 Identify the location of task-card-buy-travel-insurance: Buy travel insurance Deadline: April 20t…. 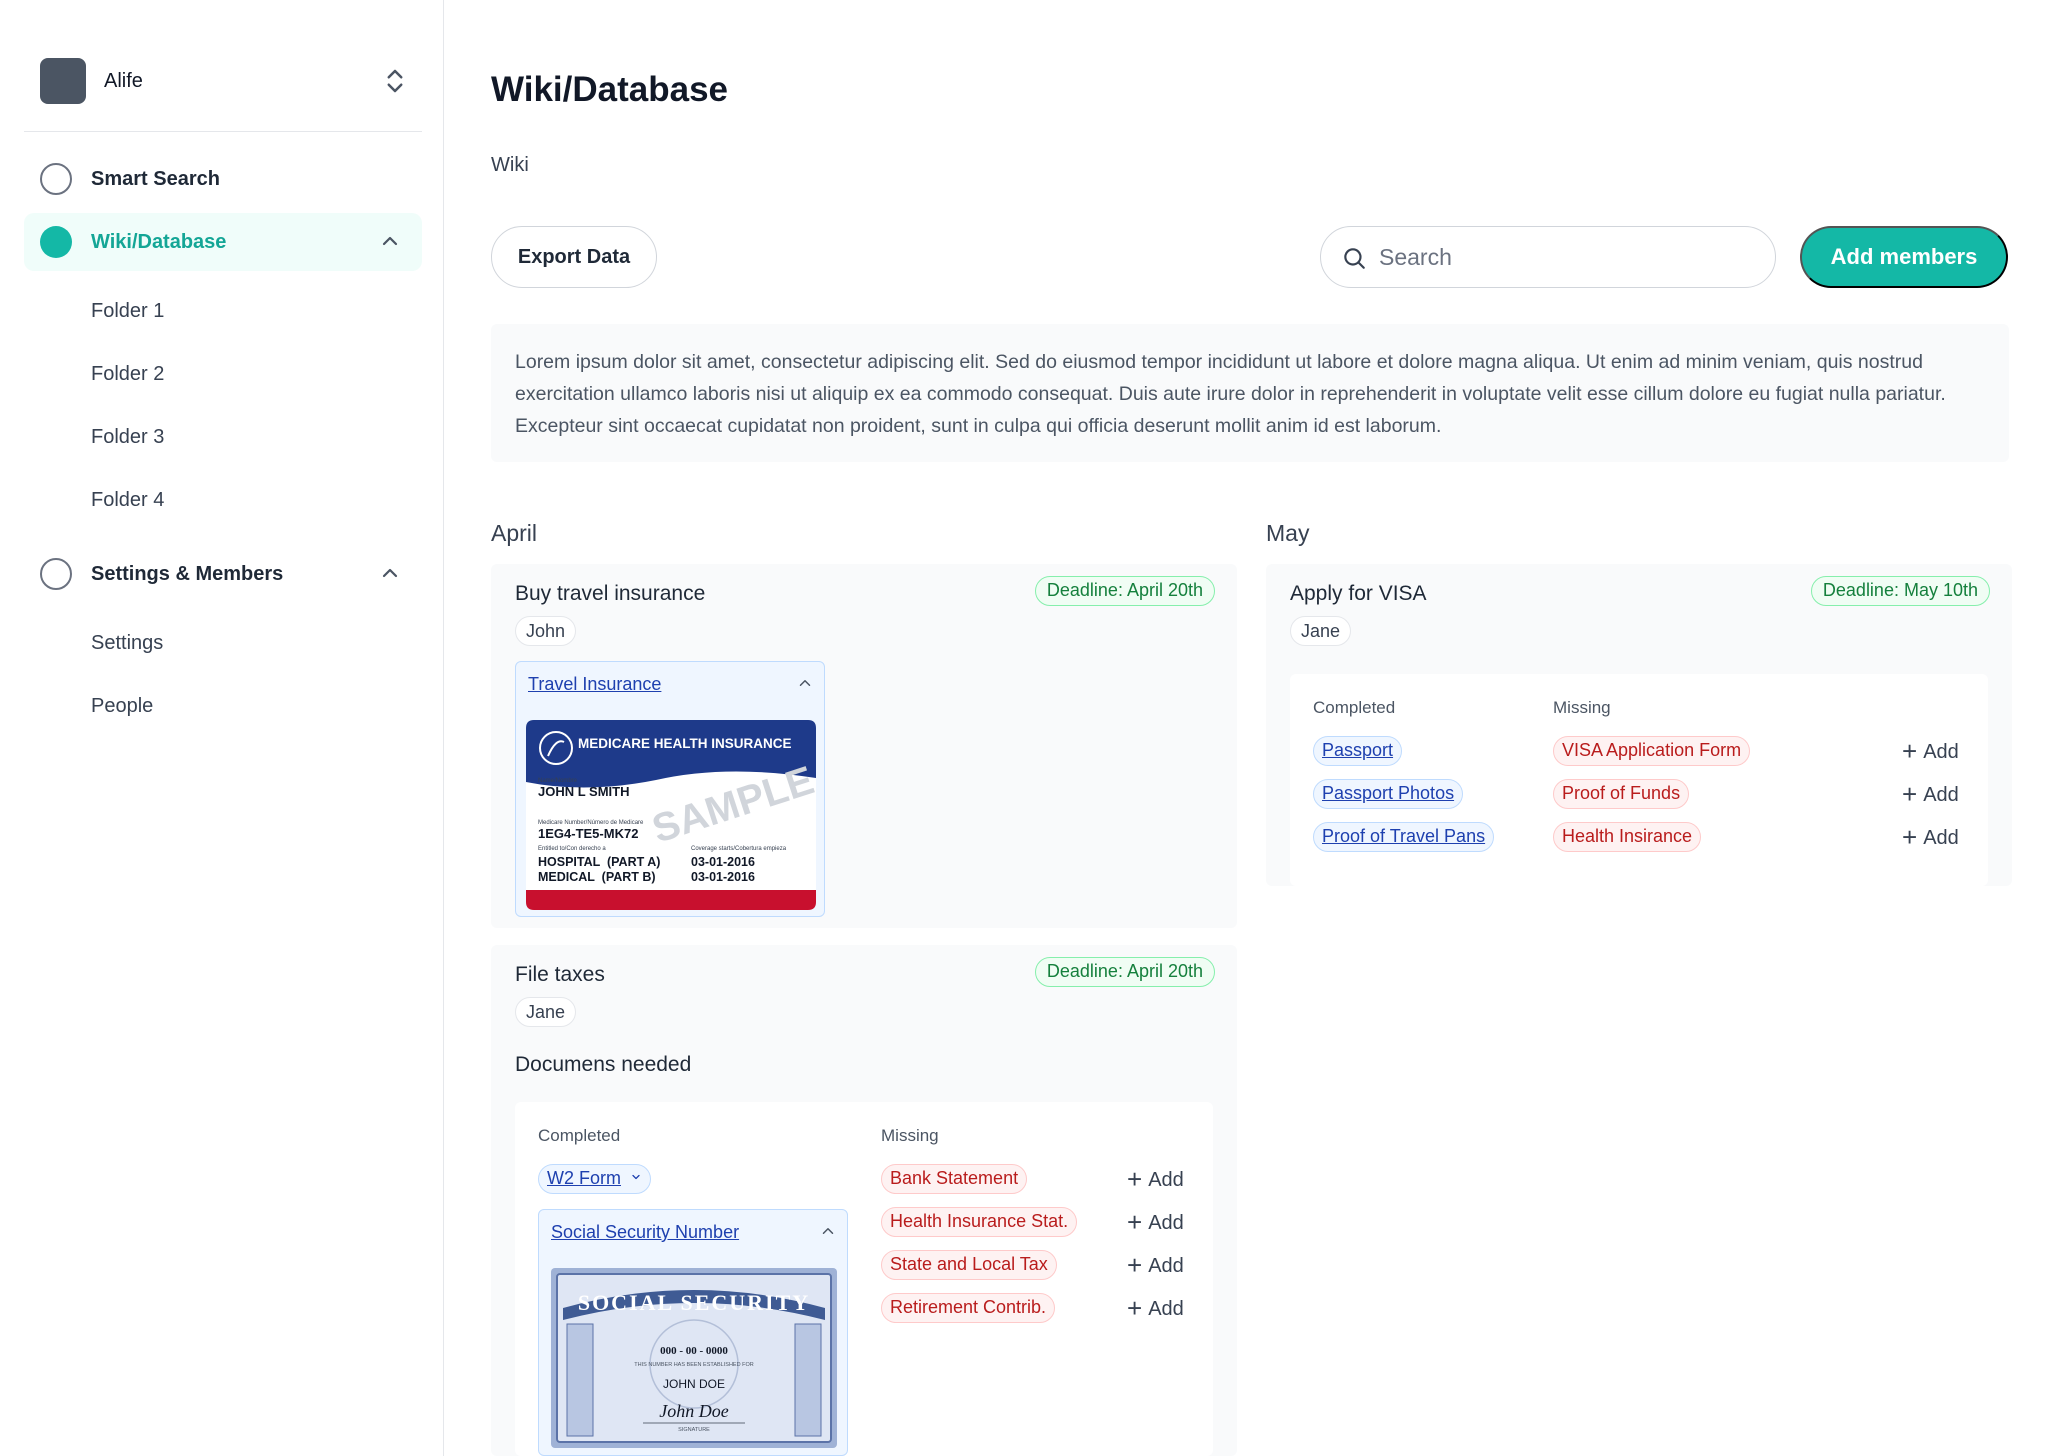
(864, 746).